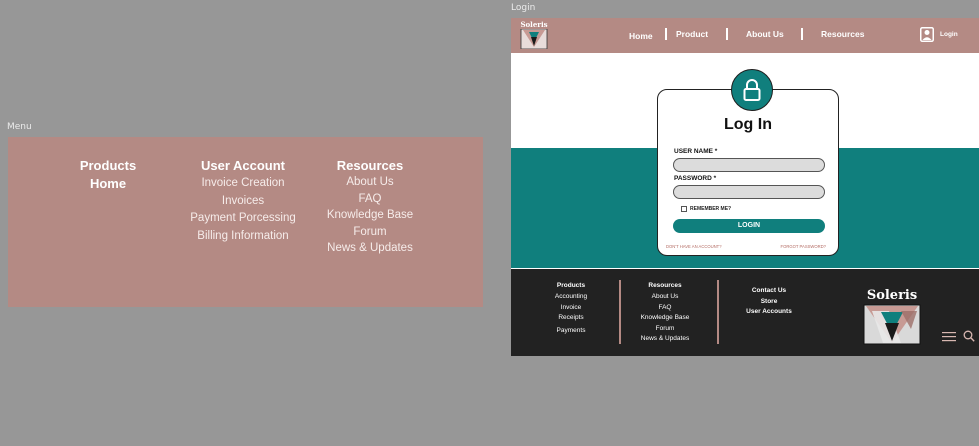  I want to click on menu-heading-products: Products, so click(108, 165).